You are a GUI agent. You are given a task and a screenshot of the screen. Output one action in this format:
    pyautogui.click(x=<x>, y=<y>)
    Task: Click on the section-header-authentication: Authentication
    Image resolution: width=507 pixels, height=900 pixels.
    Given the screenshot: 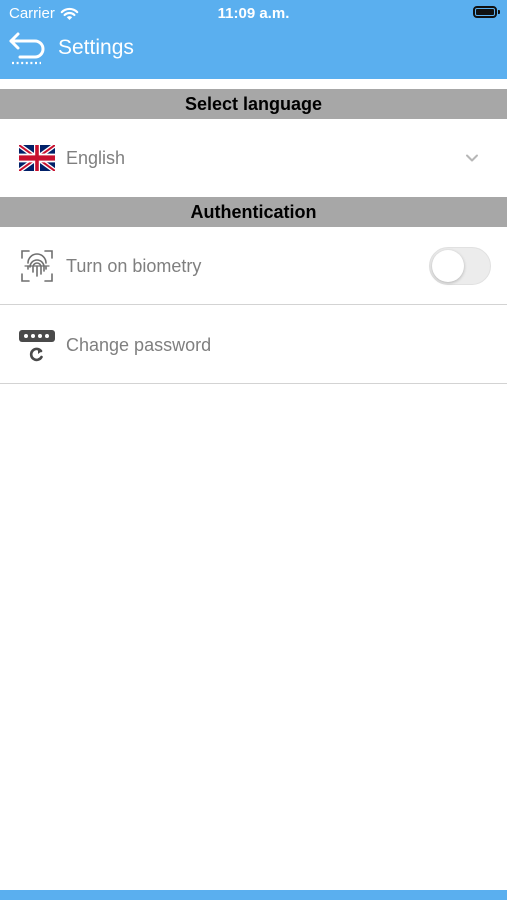 What is the action you would take?
    pyautogui.click(x=253, y=212)
    